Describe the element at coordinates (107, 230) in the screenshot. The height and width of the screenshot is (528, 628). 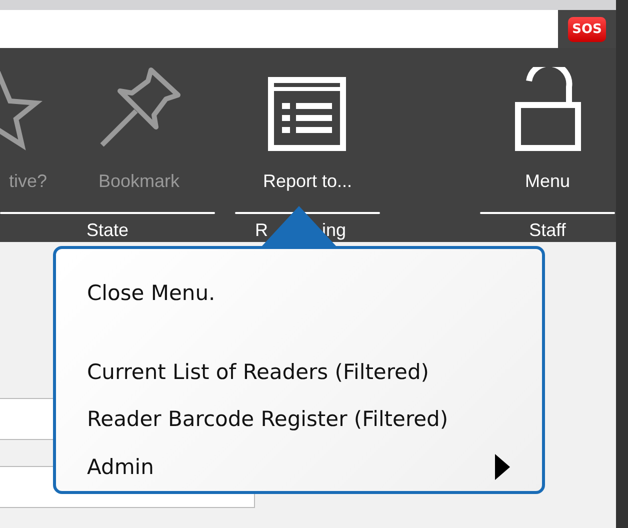
I see `group-label: State` at that location.